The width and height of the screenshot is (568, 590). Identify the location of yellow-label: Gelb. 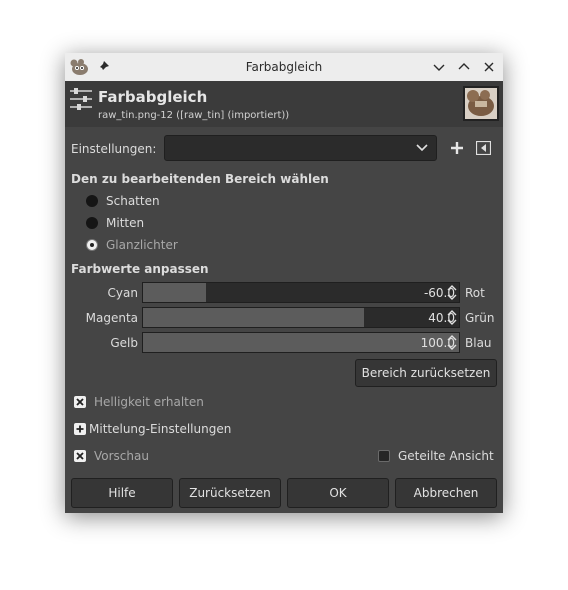
(124, 343).